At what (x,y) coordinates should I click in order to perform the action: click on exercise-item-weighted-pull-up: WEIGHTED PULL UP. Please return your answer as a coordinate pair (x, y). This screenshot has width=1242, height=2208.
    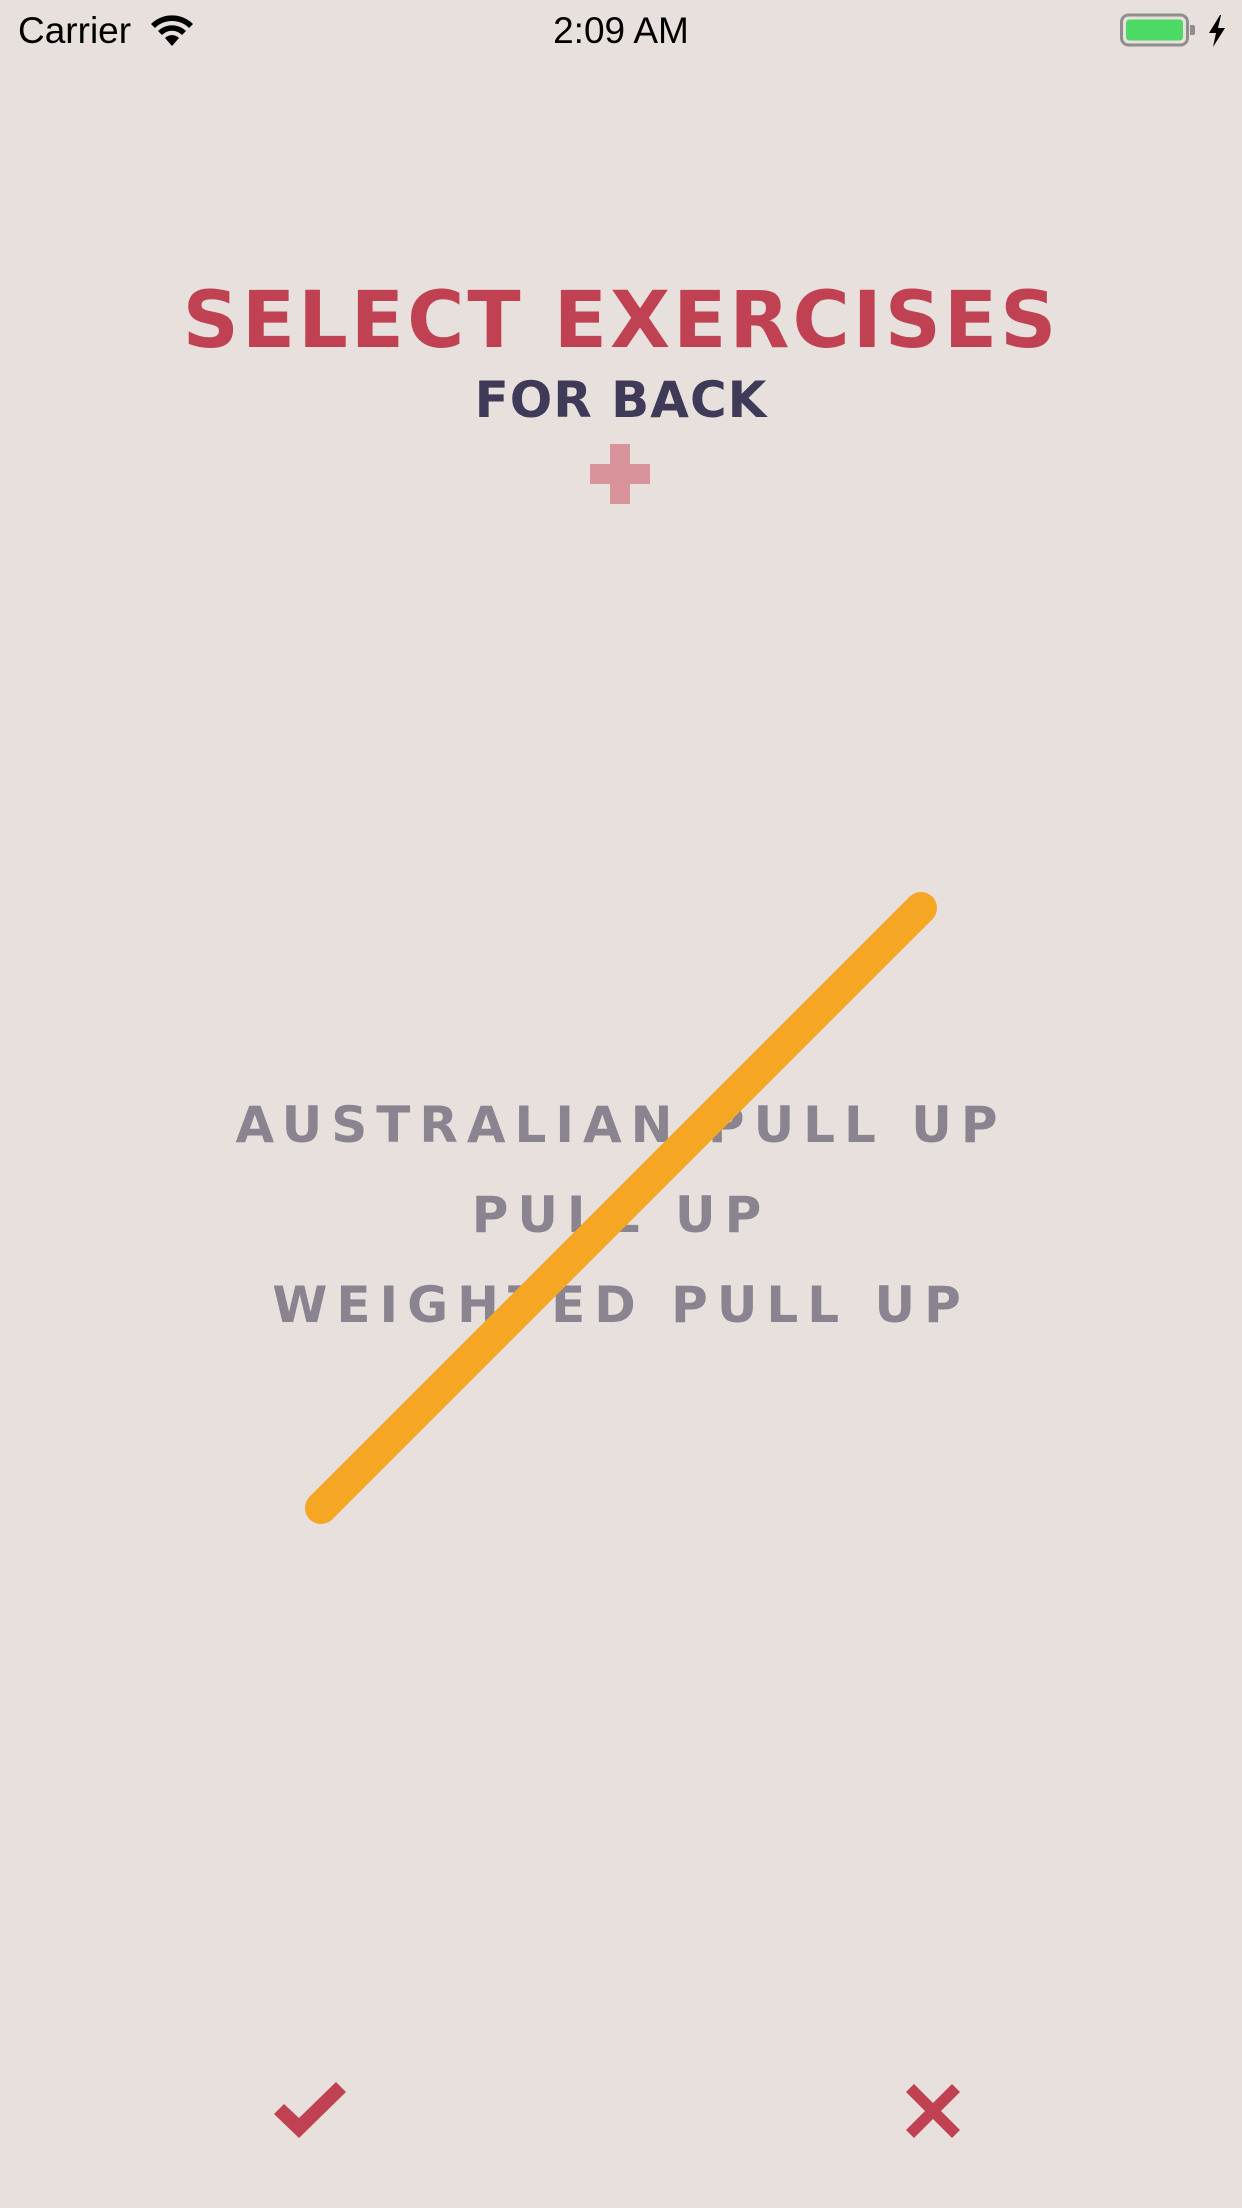
    Looking at the image, I should click on (621, 1305).